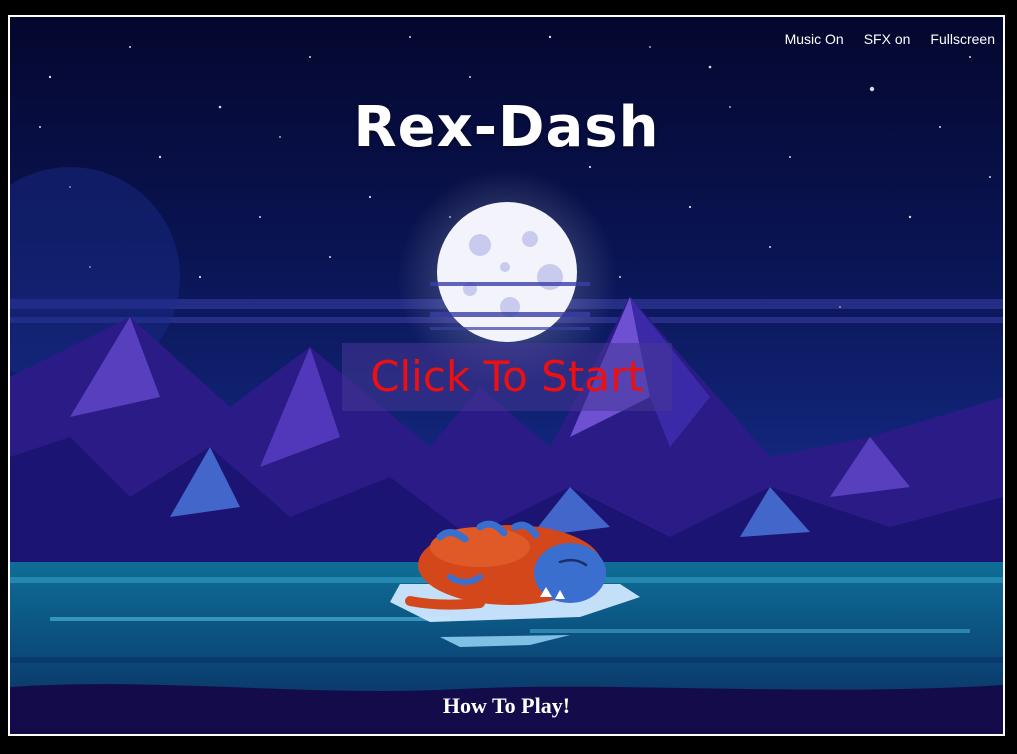 The width and height of the screenshot is (1017, 754). I want to click on how-to-play-link: How To Play!, so click(506, 706).